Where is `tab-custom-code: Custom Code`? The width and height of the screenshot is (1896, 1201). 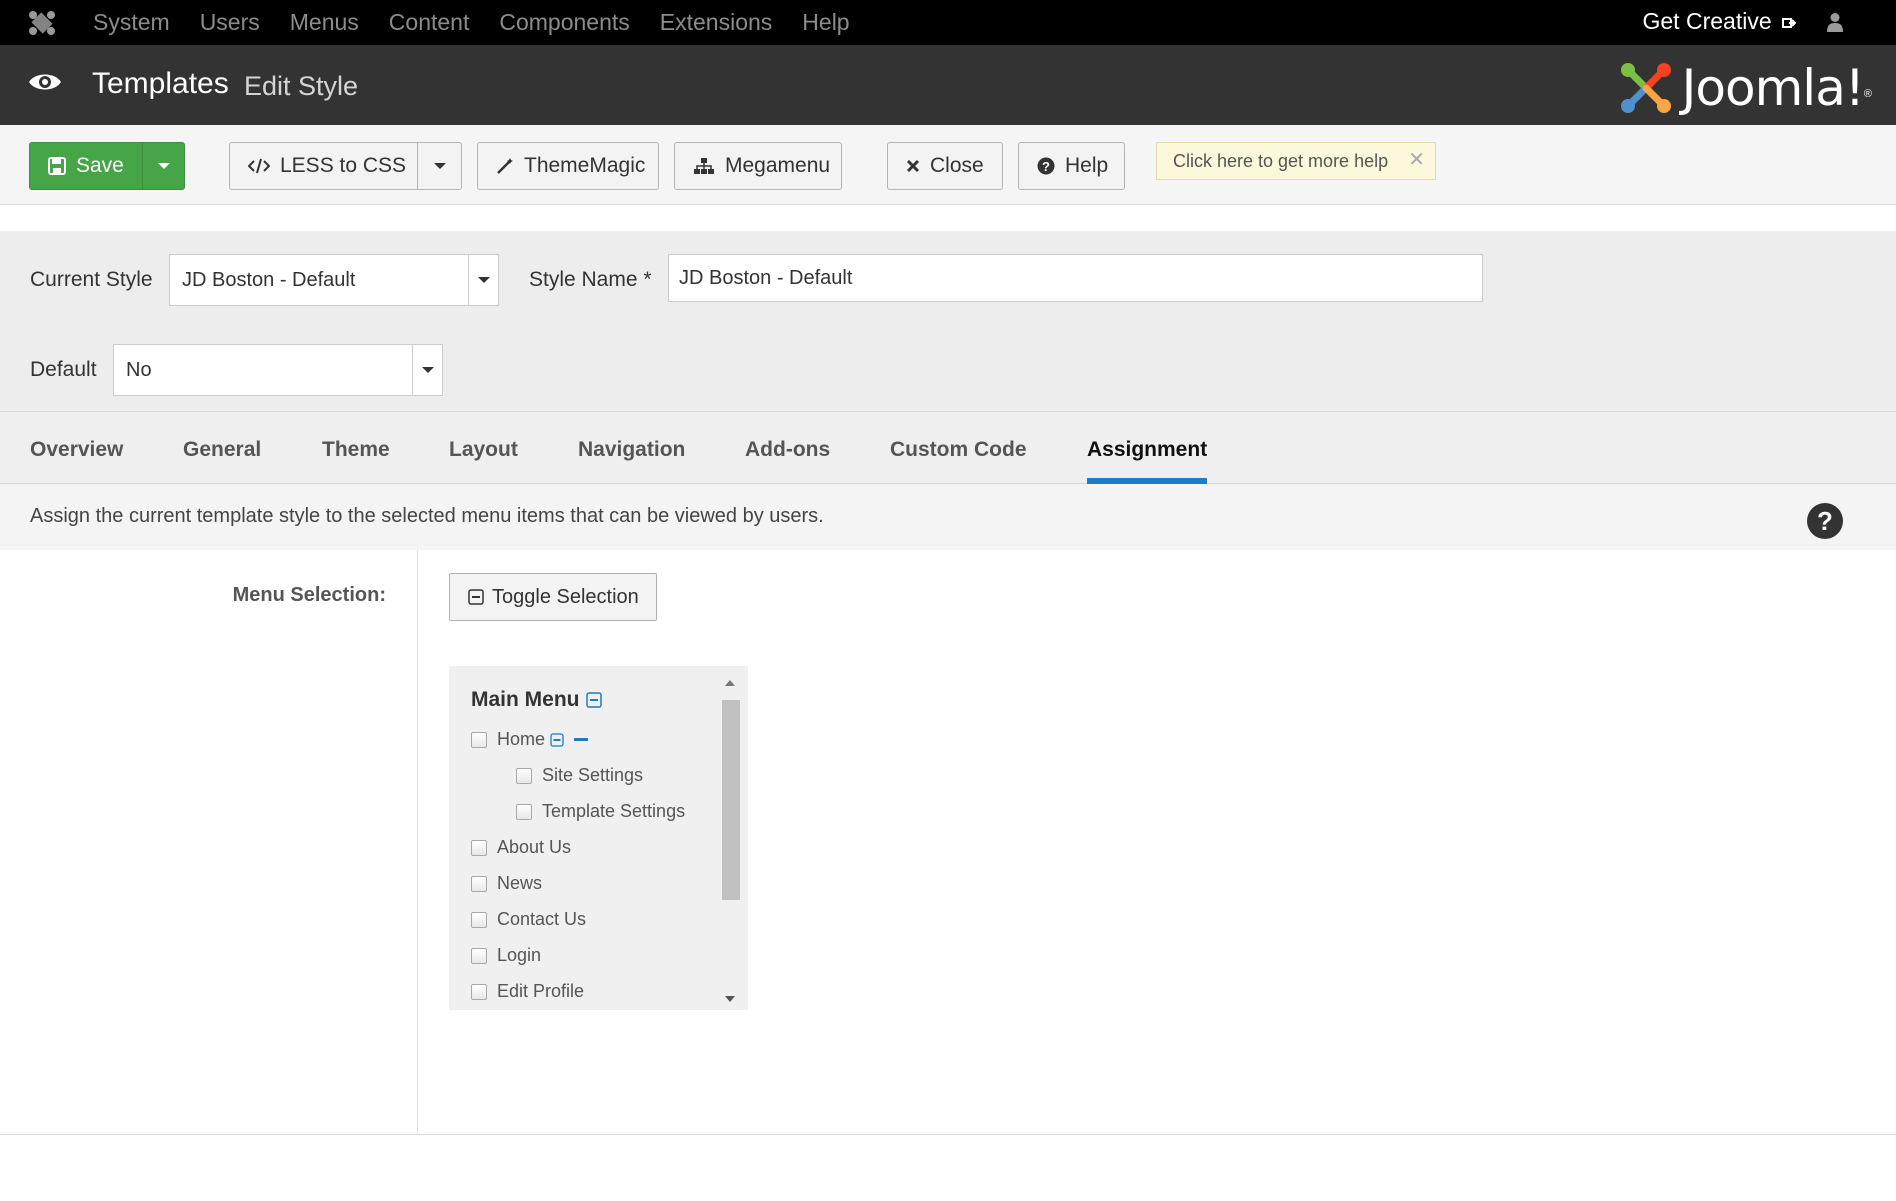 tab-custom-code: Custom Code is located at coordinates (958, 450).